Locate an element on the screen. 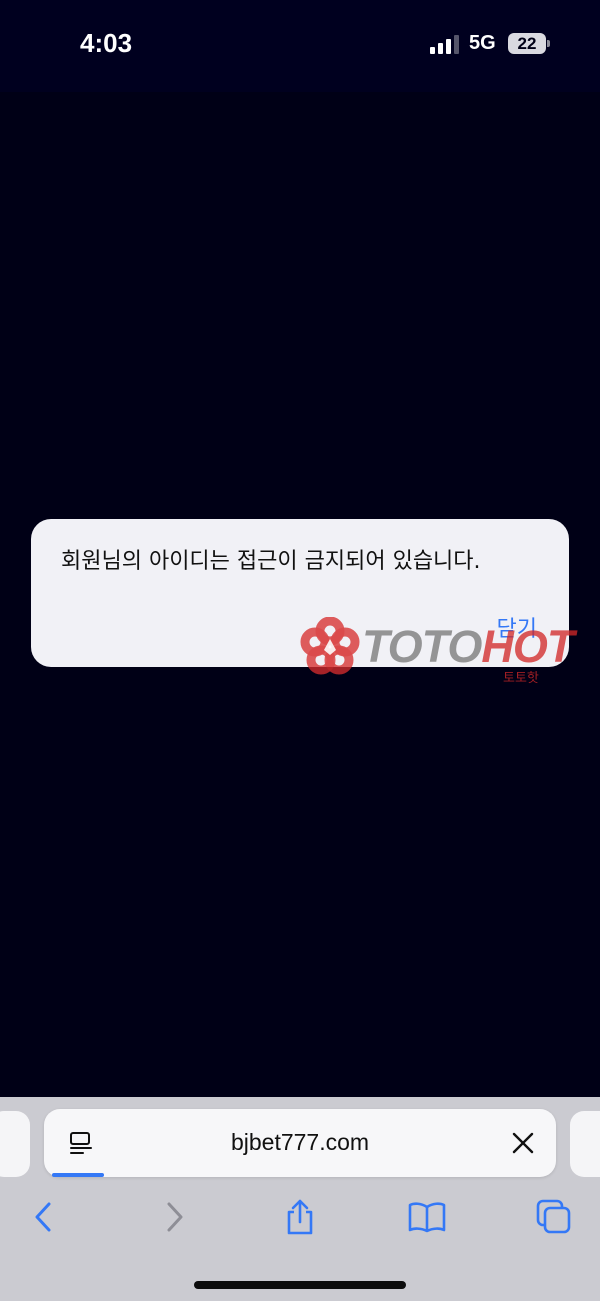 This screenshot has width=600, height=1301. address-url: bjbet777.com is located at coordinates (300, 1142).